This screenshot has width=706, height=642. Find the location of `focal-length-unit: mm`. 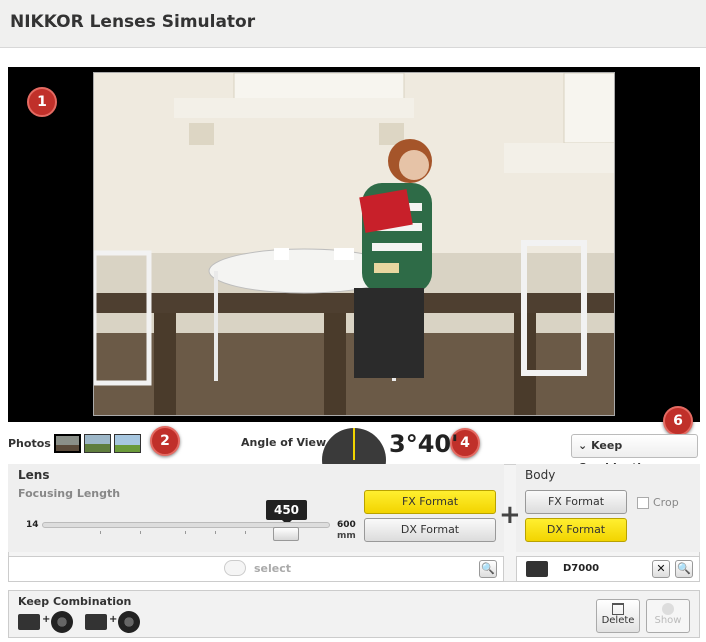

focal-length-unit: mm is located at coordinates (346, 536).